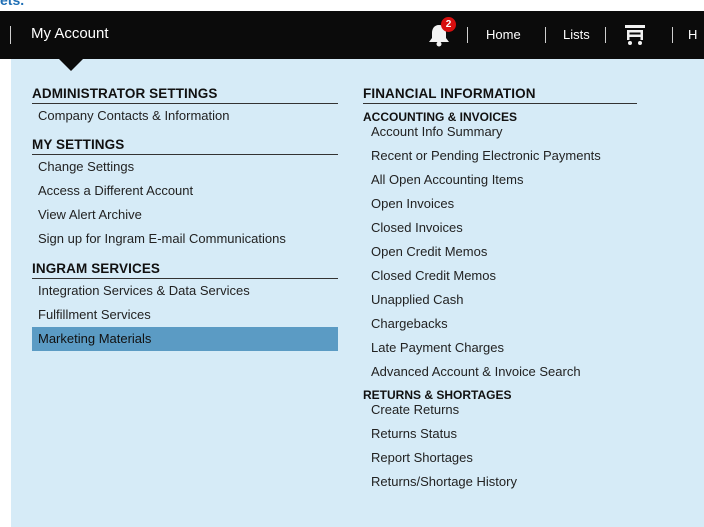 This screenshot has width=704, height=527. What do you see at coordinates (96, 268) in the screenshot?
I see `section-title: INGRAM SERVICES` at bounding box center [96, 268].